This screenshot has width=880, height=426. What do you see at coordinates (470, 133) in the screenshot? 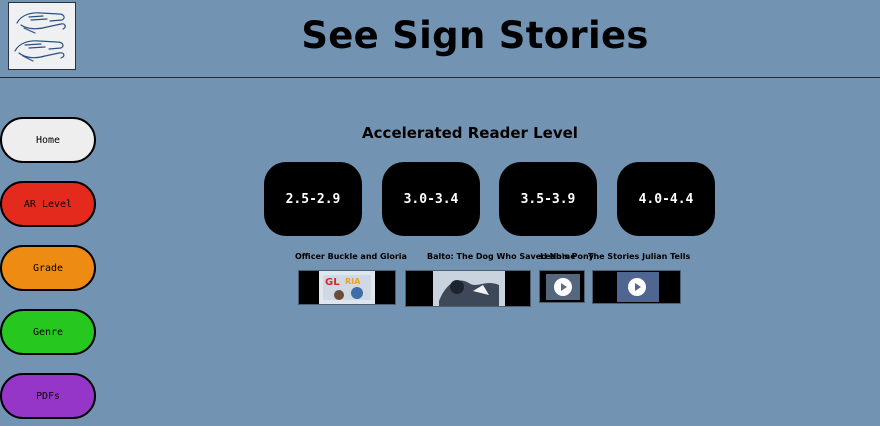
I see `section-heading: Accelerated Reader Level` at bounding box center [470, 133].